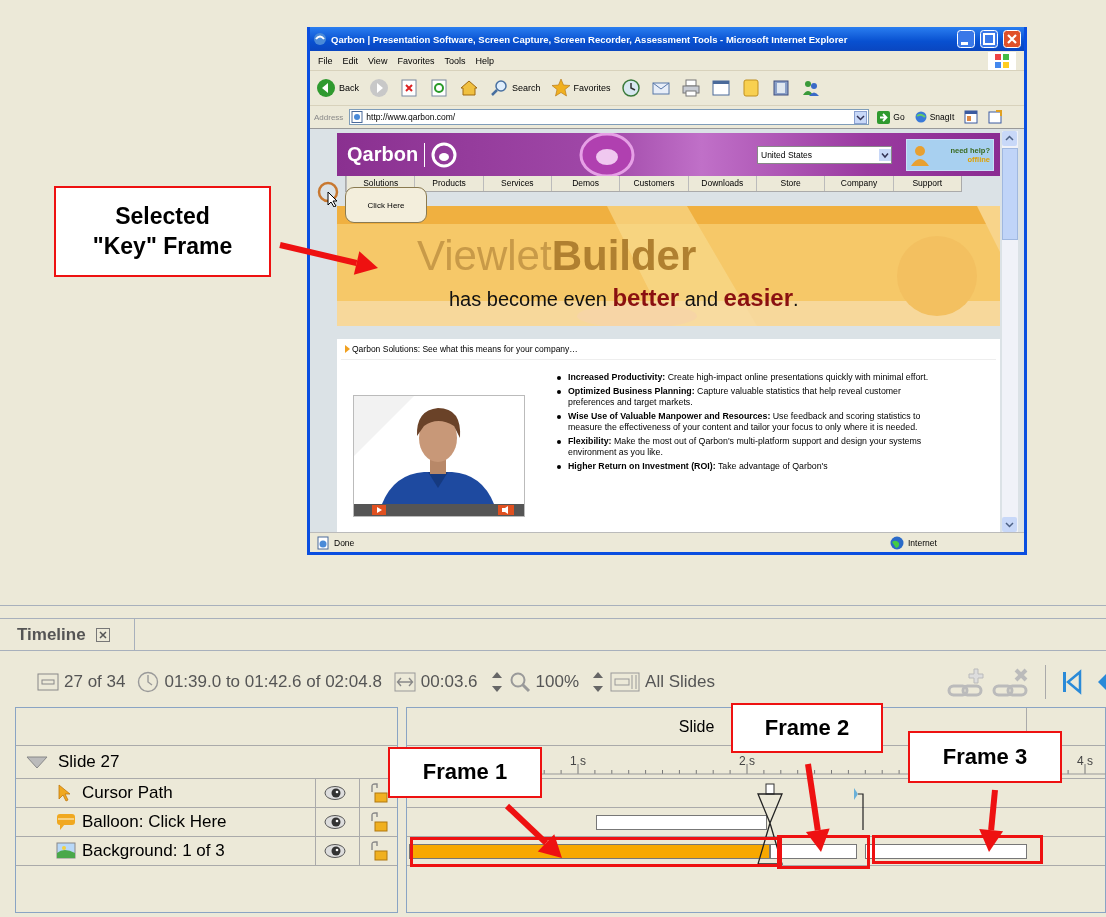 This screenshot has width=1106, height=917. Describe the element at coordinates (350, 60) in the screenshot. I see `menu-item: Edit` at that location.